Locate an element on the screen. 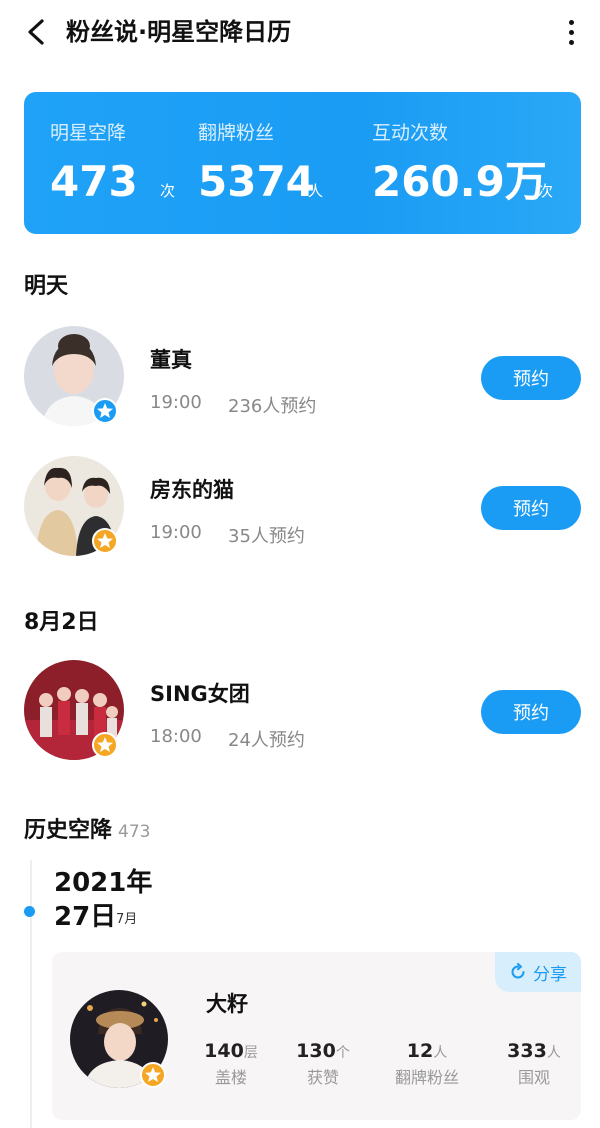 This screenshot has width=600, height=1128. timeline-dot is located at coordinates (29, 911).